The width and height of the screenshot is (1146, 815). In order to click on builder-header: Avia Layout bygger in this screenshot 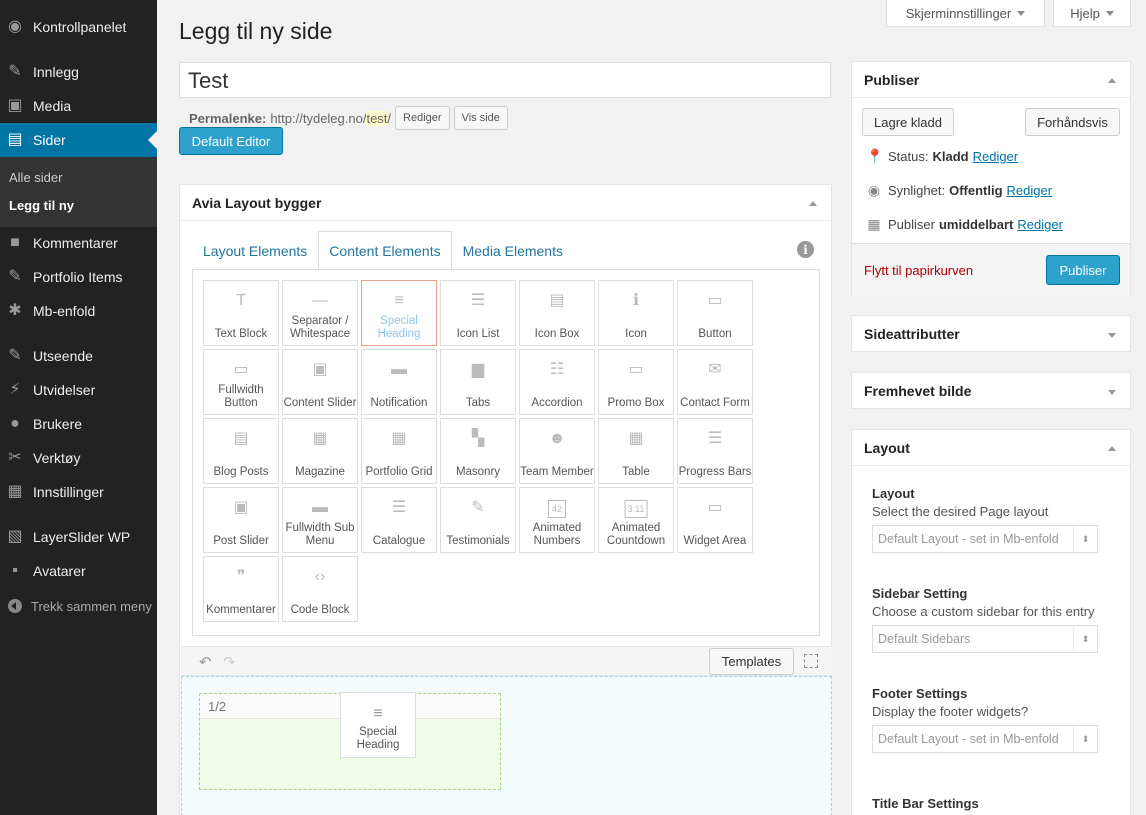, I will do `click(505, 203)`.